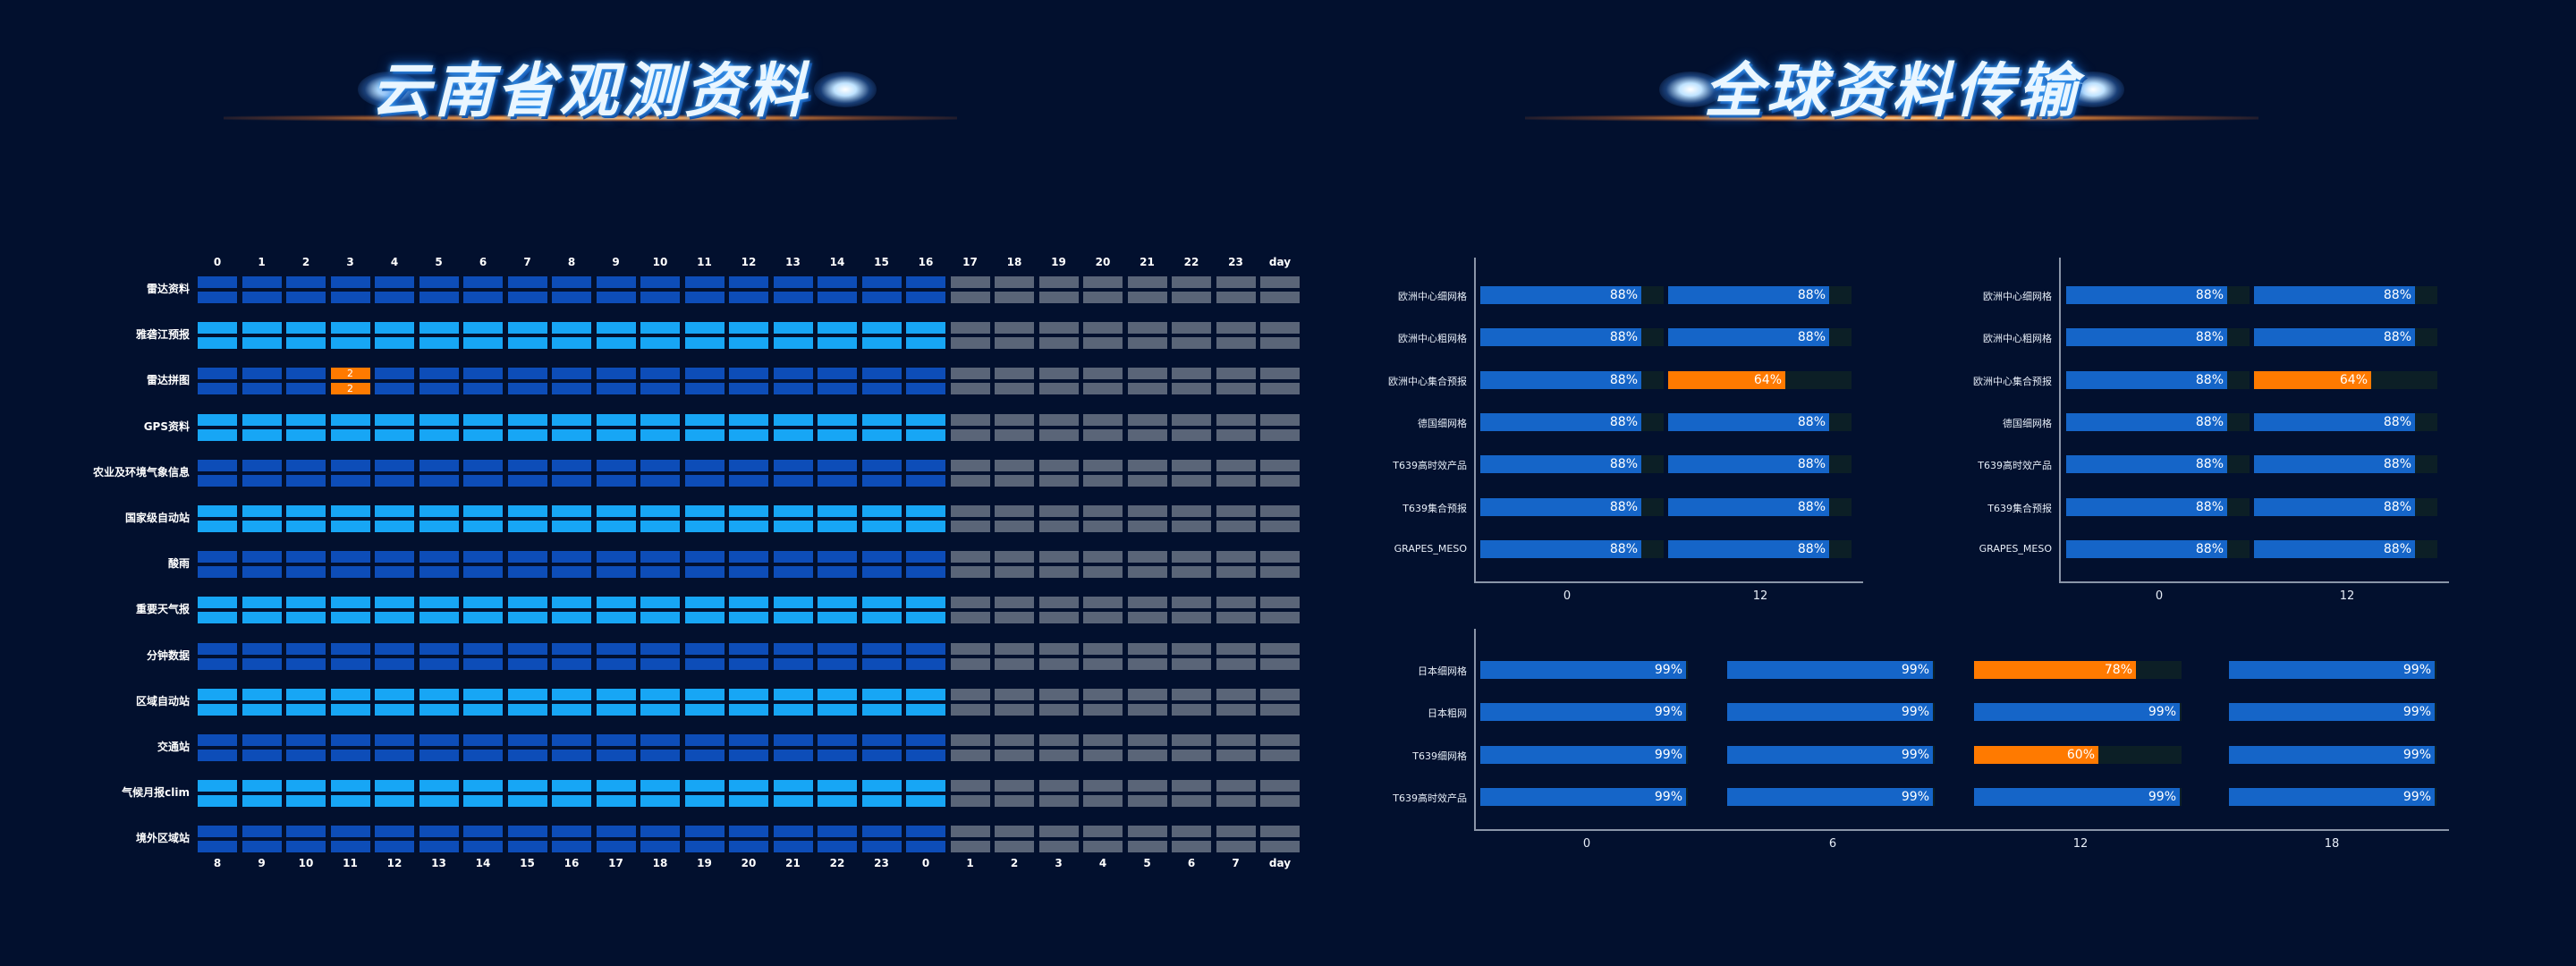 This screenshot has height=966, width=2576. What do you see at coordinates (1760, 379) in the screenshot?
I see `bar-track: 64%` at bounding box center [1760, 379].